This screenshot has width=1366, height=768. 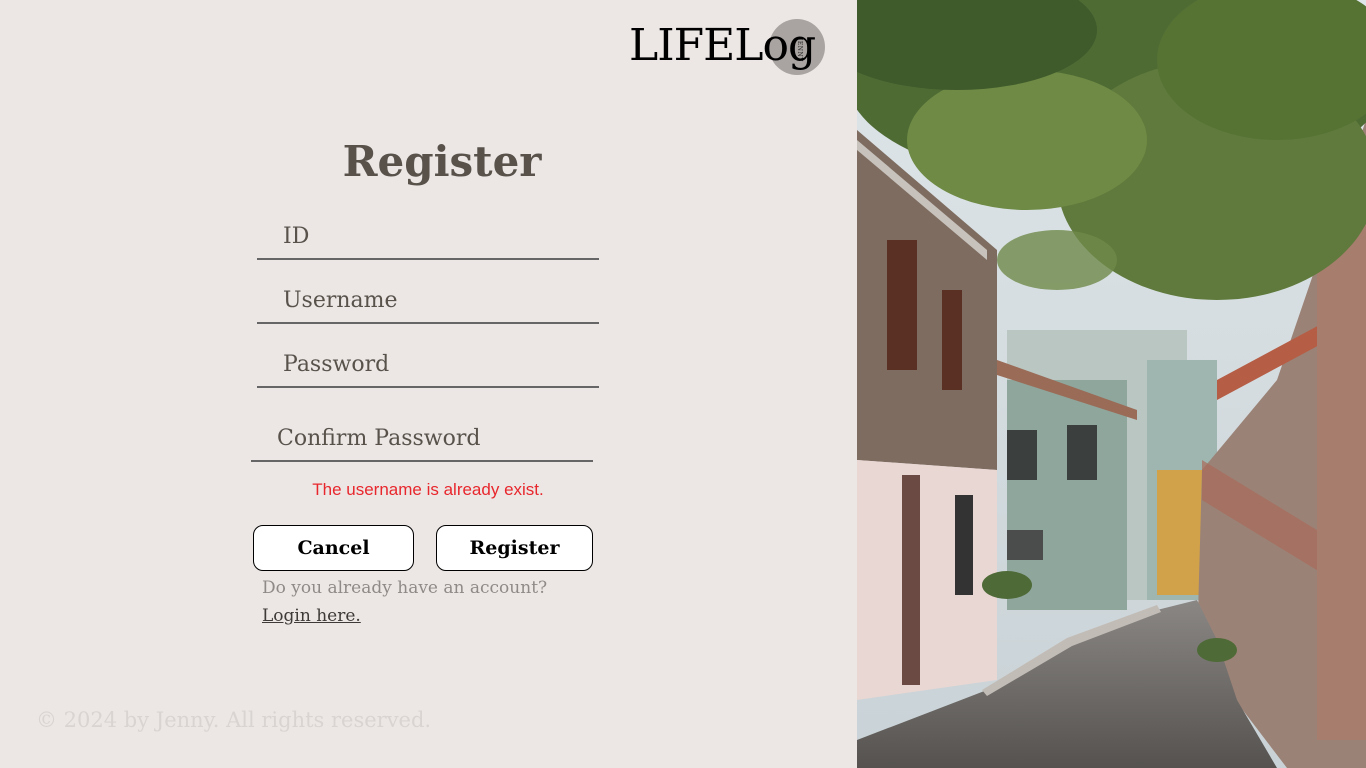 I want to click on id-input, so click(x=428, y=236).